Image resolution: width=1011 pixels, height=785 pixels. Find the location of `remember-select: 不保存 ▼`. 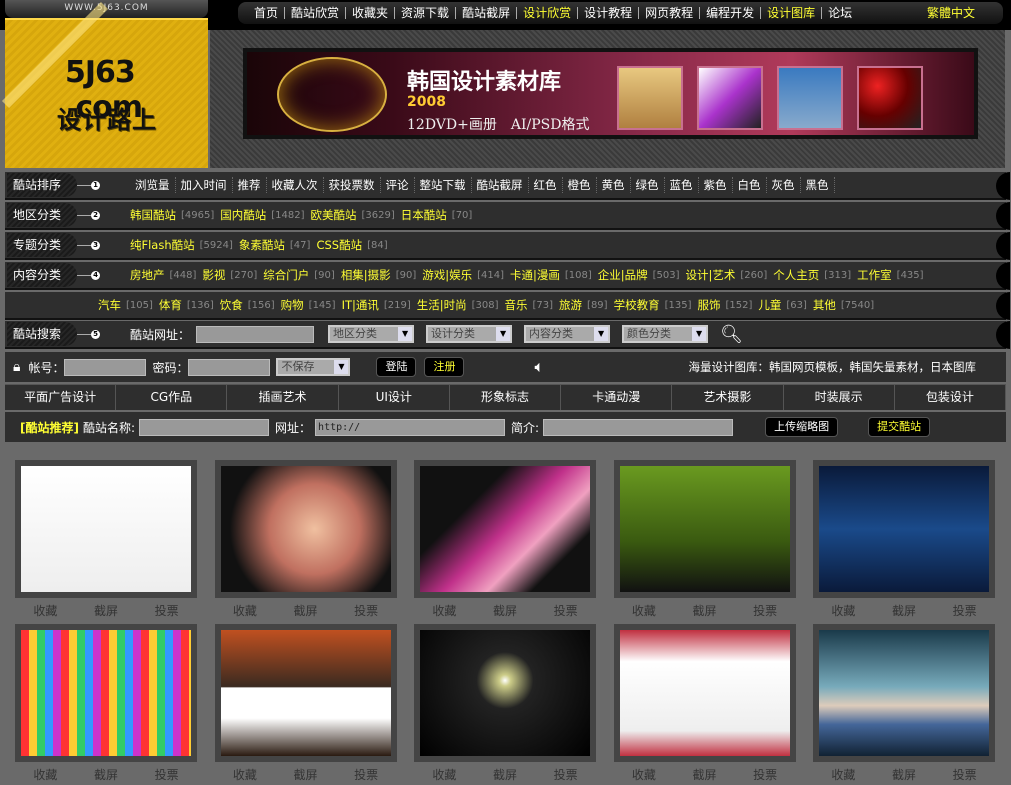

remember-select: 不保存 ▼ is located at coordinates (313, 367).